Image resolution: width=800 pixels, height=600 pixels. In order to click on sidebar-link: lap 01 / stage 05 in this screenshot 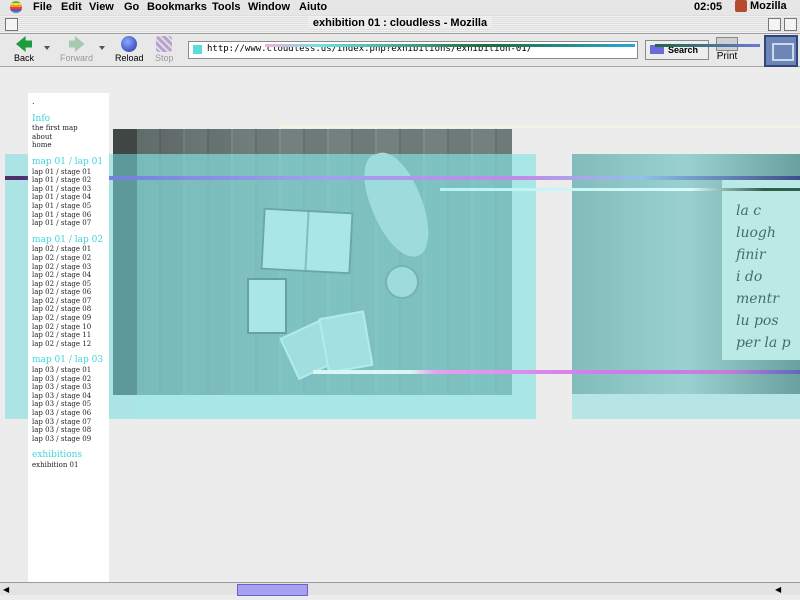, I will do `click(70, 206)`.